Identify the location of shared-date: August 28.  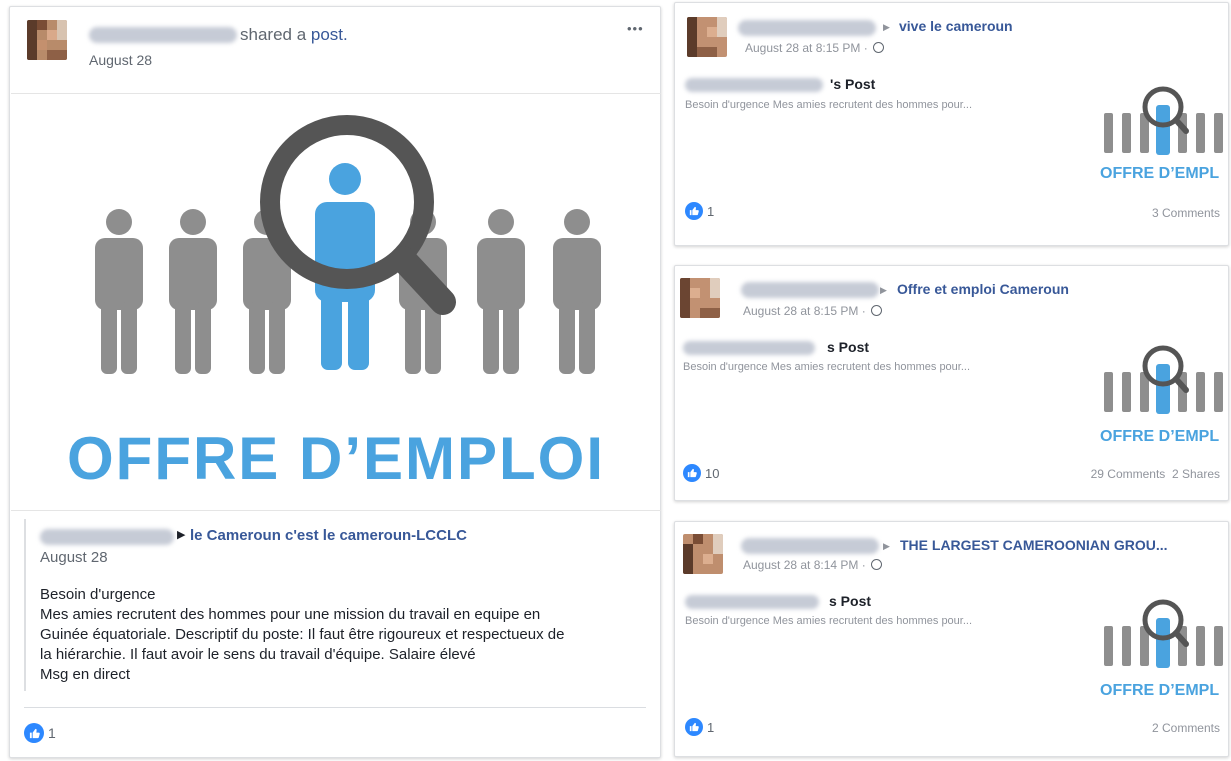
(74, 557).